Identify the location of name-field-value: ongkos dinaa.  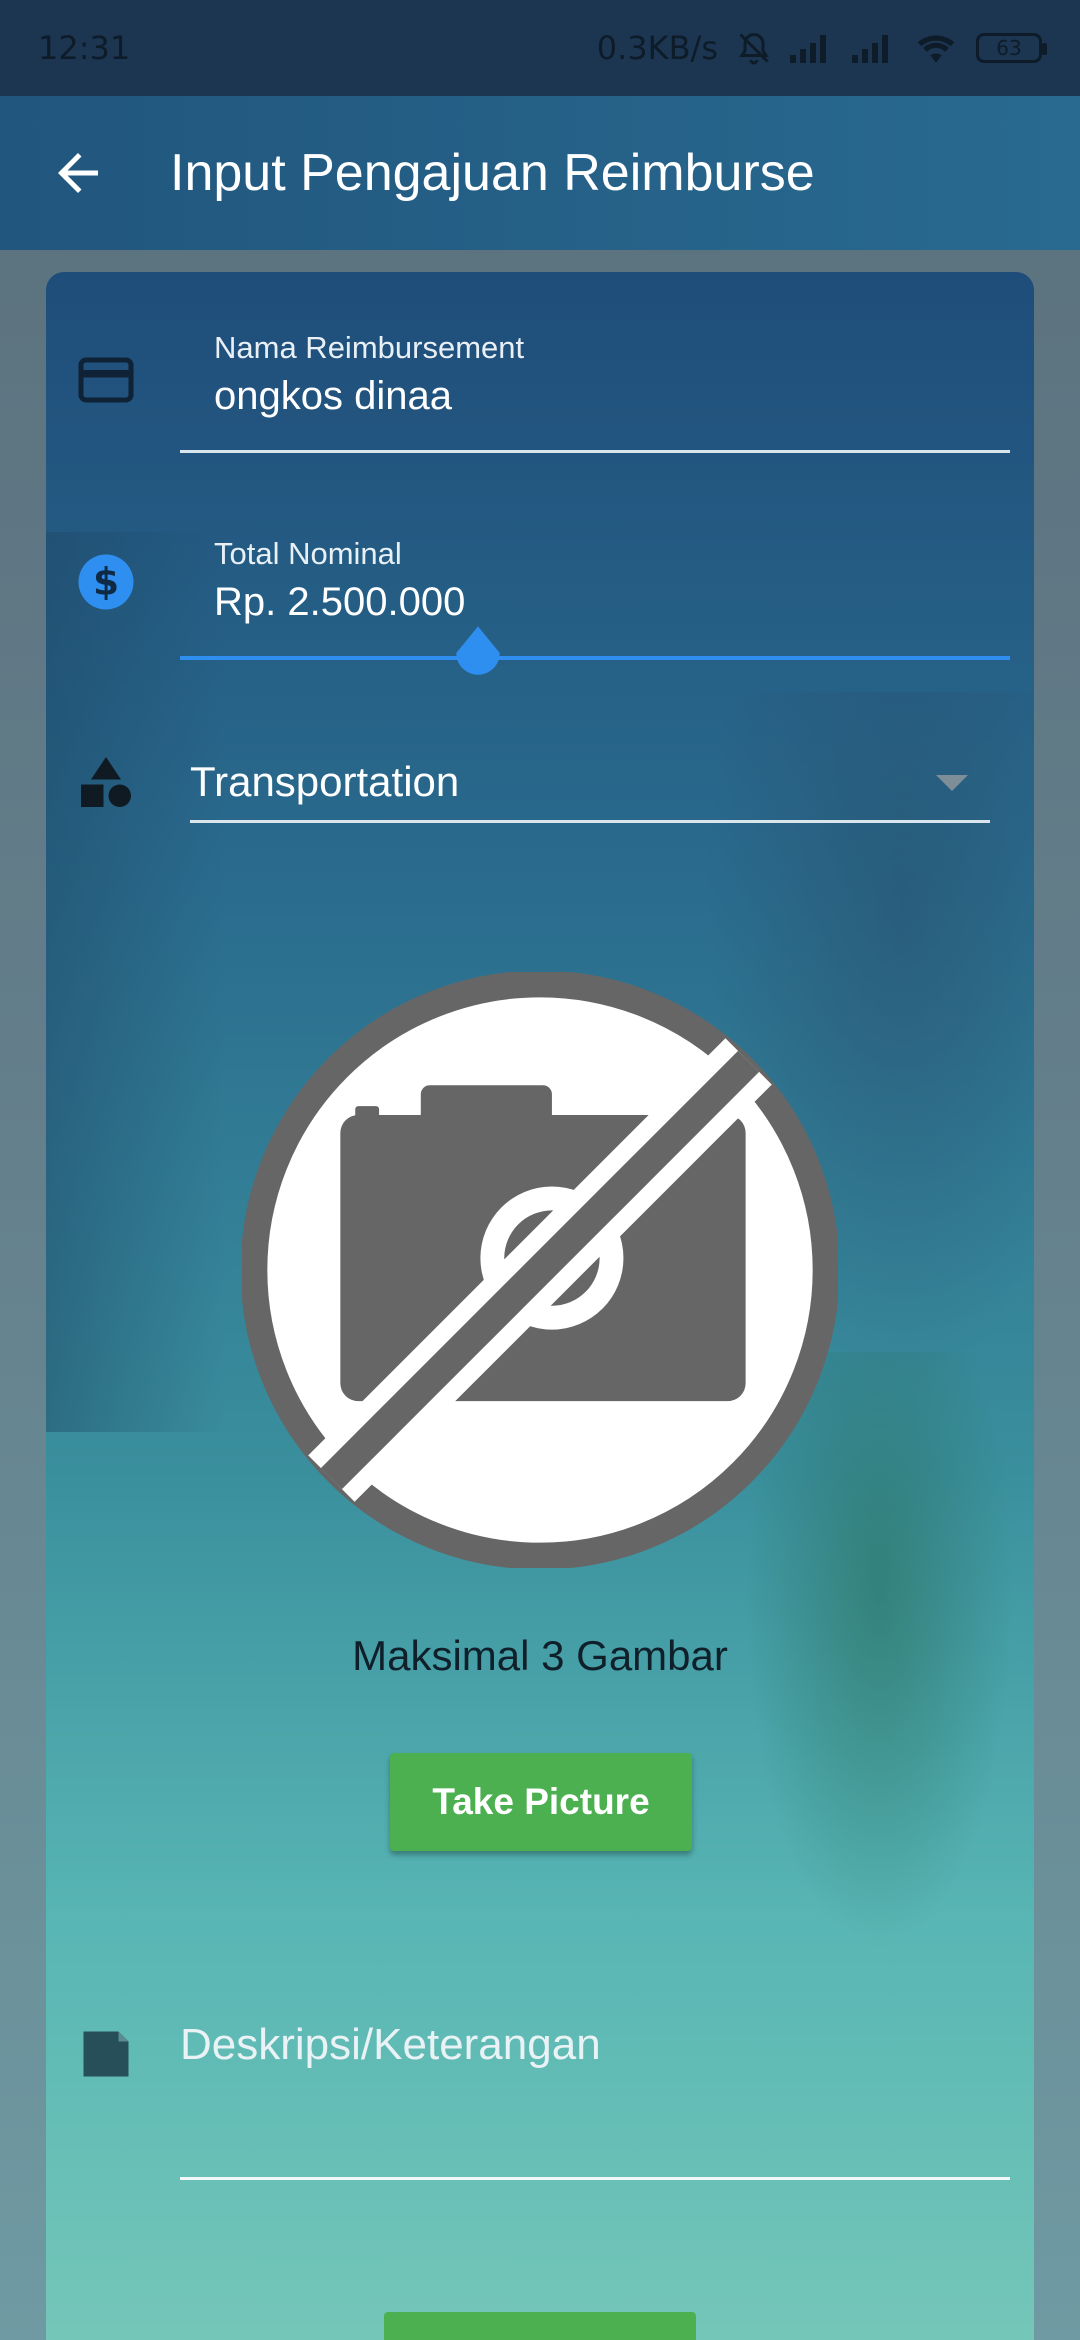
(333, 396).